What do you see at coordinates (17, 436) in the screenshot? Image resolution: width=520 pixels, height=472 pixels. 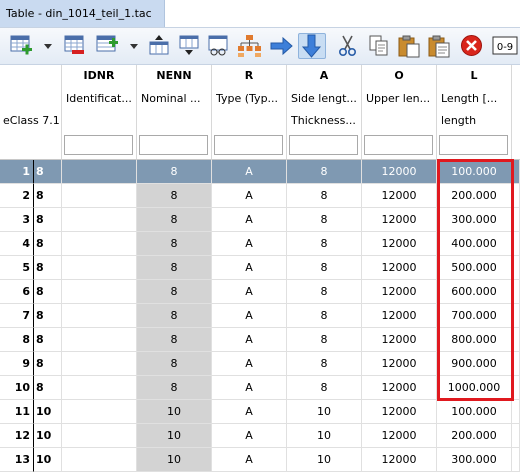 I see `row-number: 12` at bounding box center [17, 436].